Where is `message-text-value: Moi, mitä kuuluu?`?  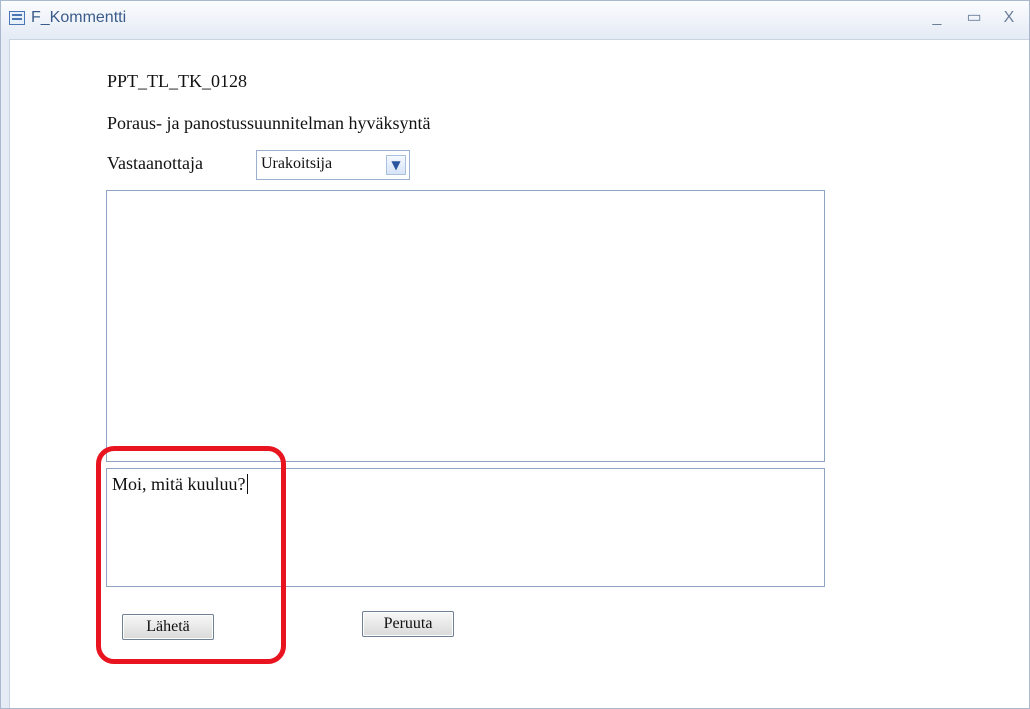 message-text-value: Moi, mitä kuuluu? is located at coordinates (179, 484).